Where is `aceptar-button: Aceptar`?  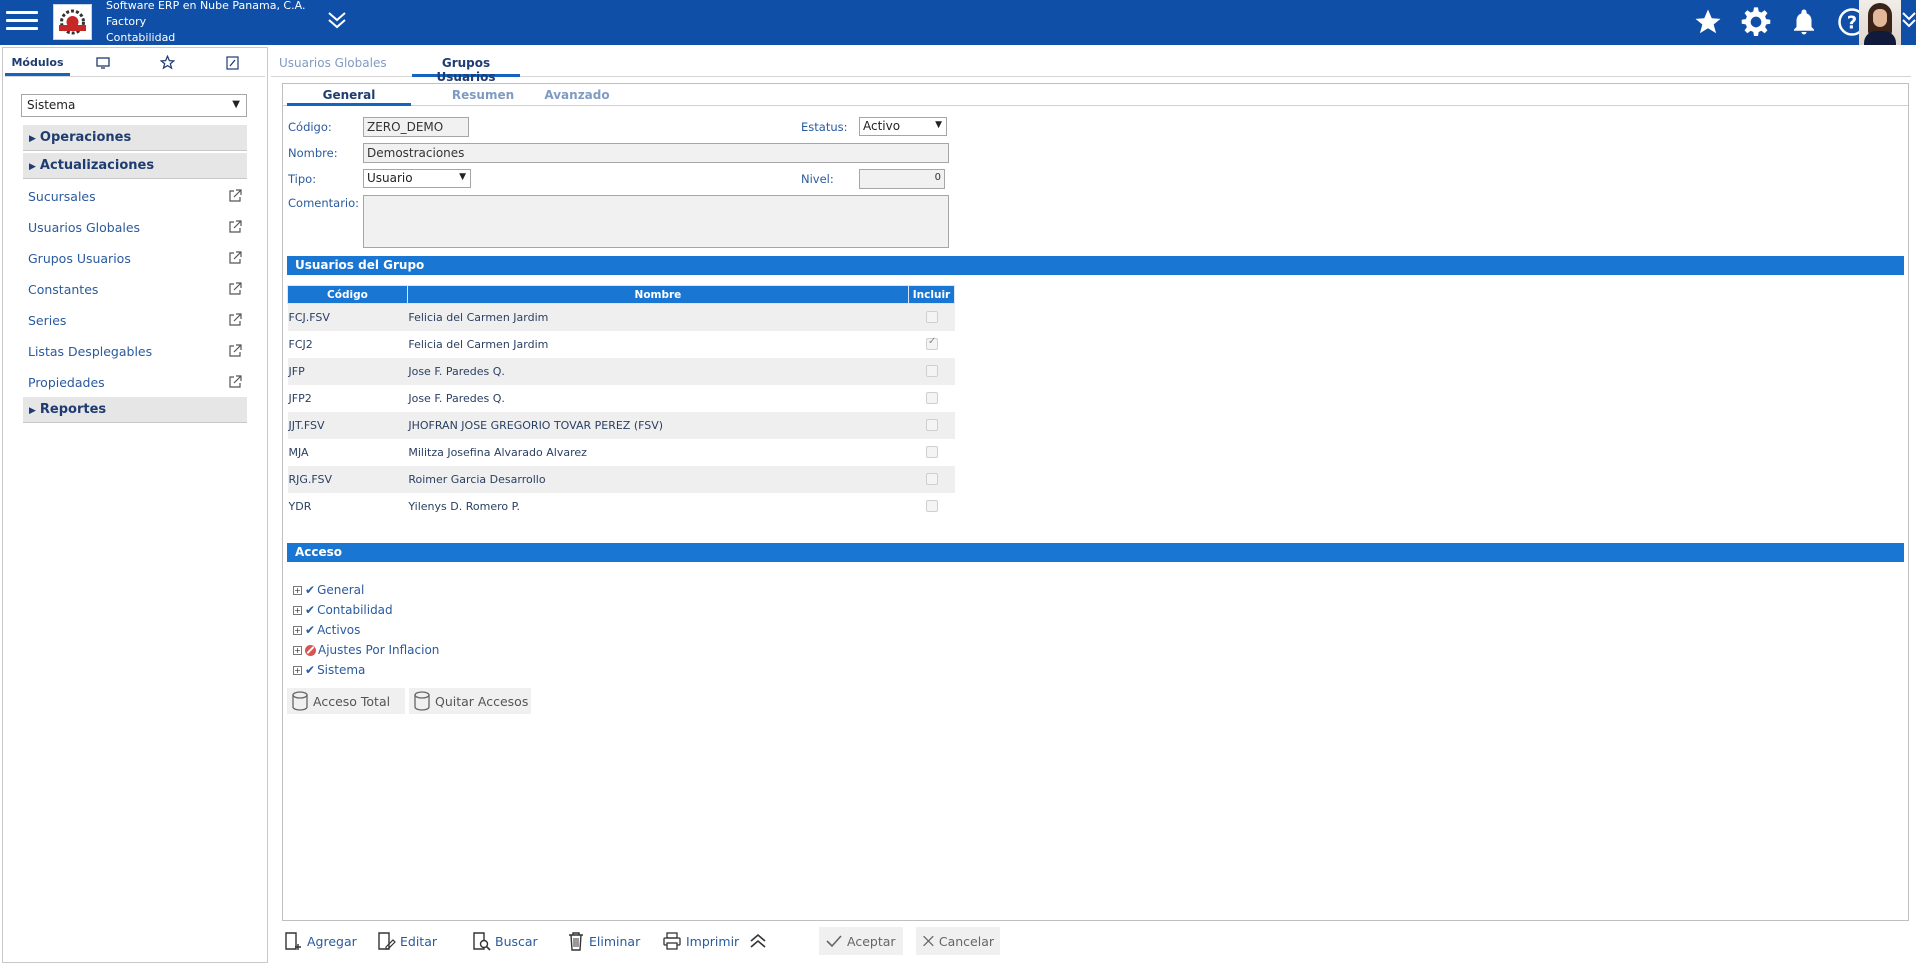
aceptar-button: Aceptar is located at coordinates (861, 941).